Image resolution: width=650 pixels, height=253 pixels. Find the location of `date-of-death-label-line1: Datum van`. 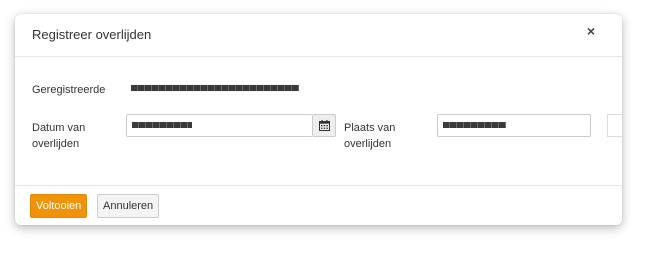

date-of-death-label-line1: Datum van is located at coordinates (59, 128).